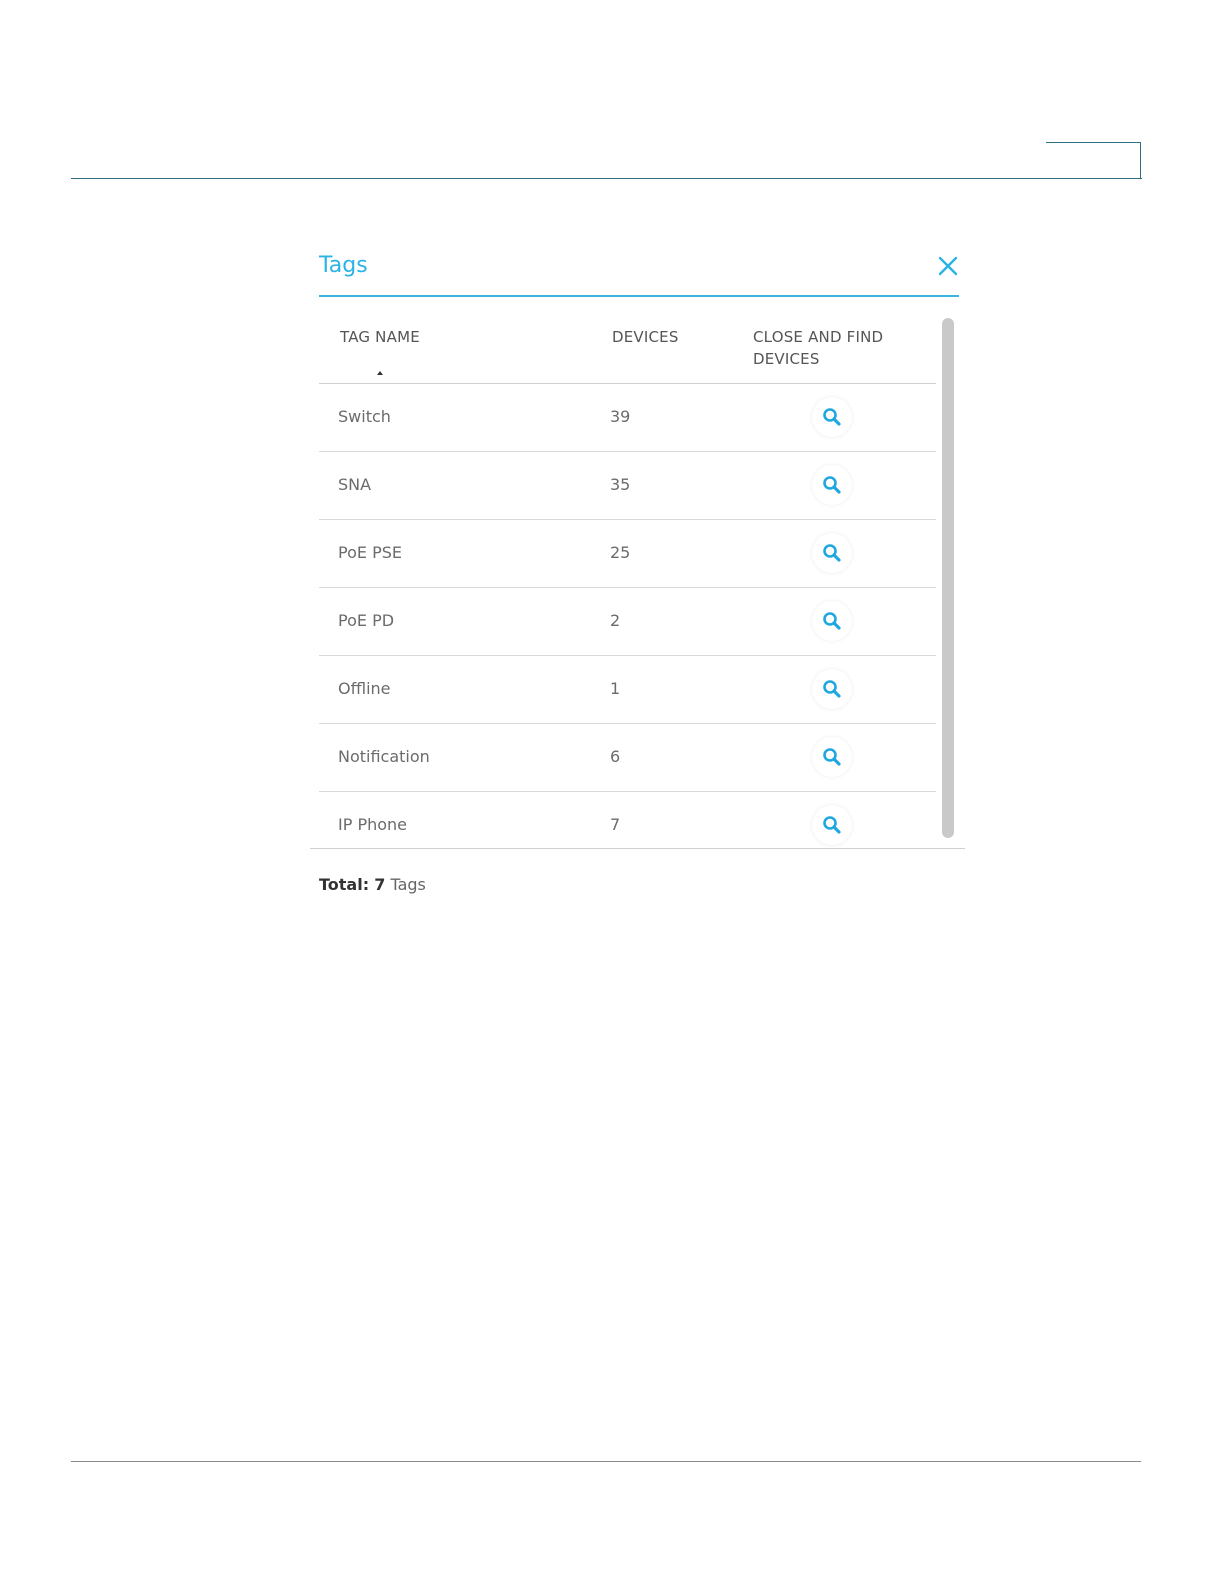 Image resolution: width=1224 pixels, height=1584 pixels. I want to click on column-header-tag-name: TAG NAME, so click(380, 337).